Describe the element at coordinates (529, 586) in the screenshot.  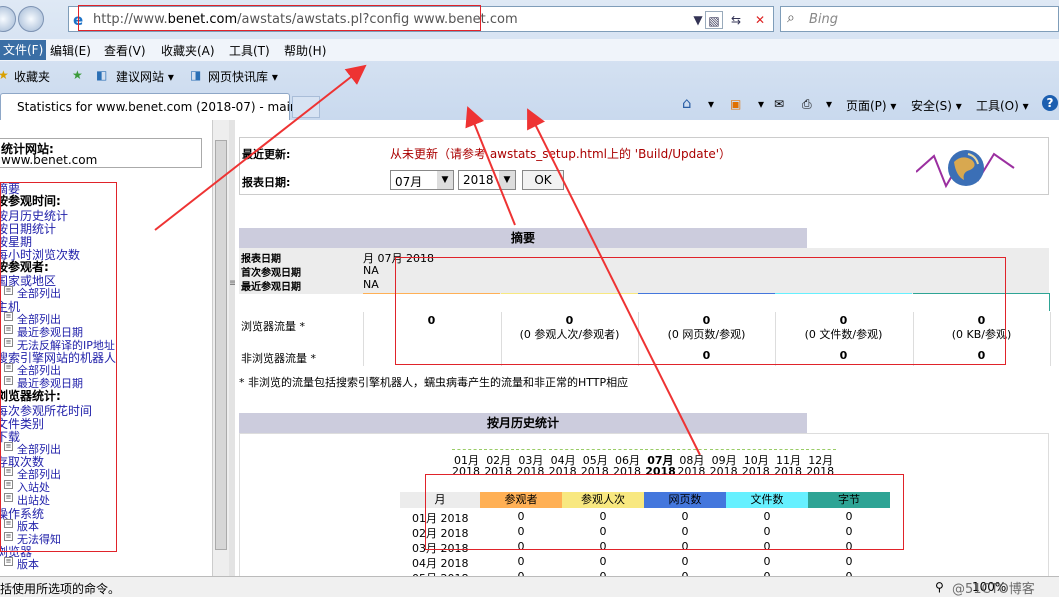
I see `status-bar: 括使用所选项的命令。 ⚲ 100% @51CTO博客` at that location.